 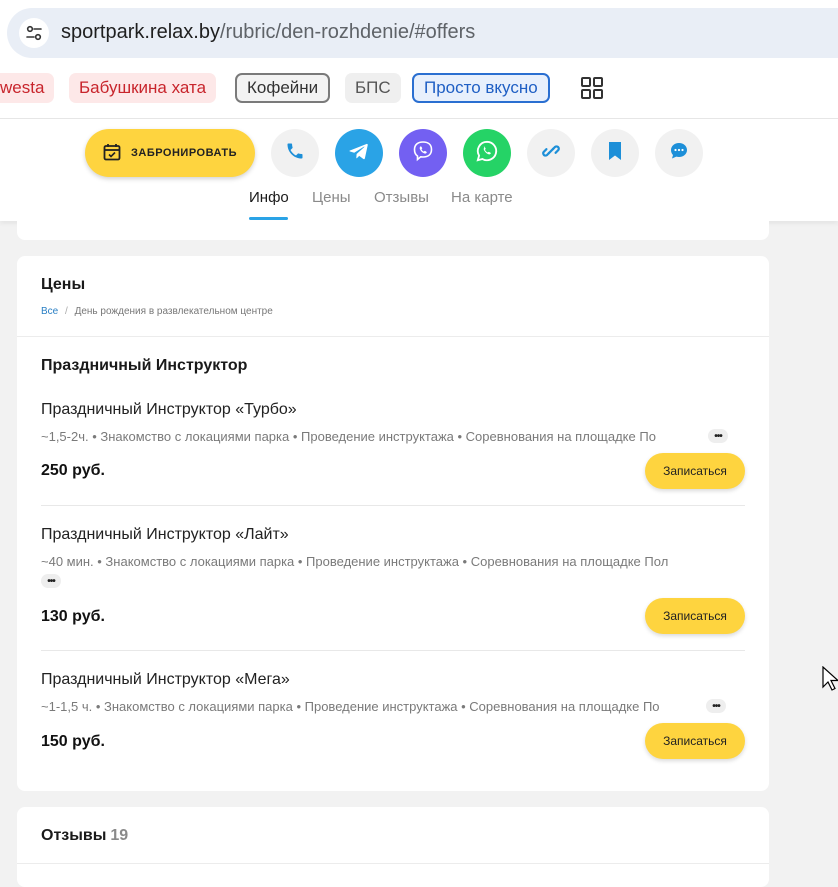 What do you see at coordinates (143, 88) in the screenshot?
I see `tag-babushkina-hata: Бабушкина хата` at bounding box center [143, 88].